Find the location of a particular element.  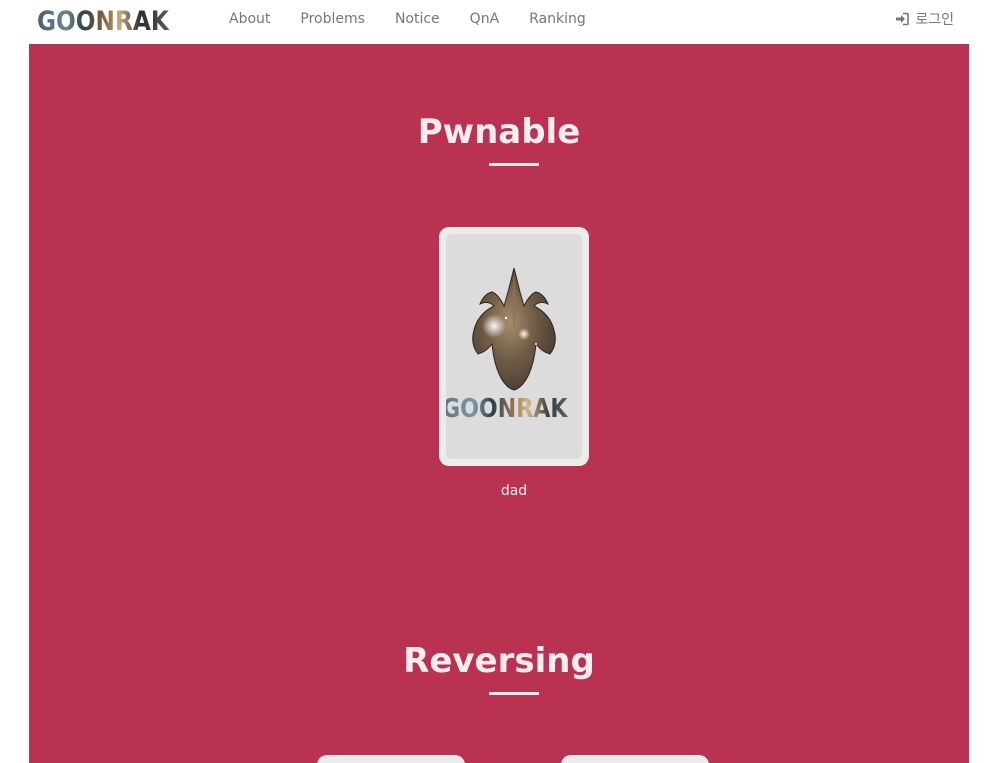

section-title-reversing: Reversing is located at coordinates (499, 661).